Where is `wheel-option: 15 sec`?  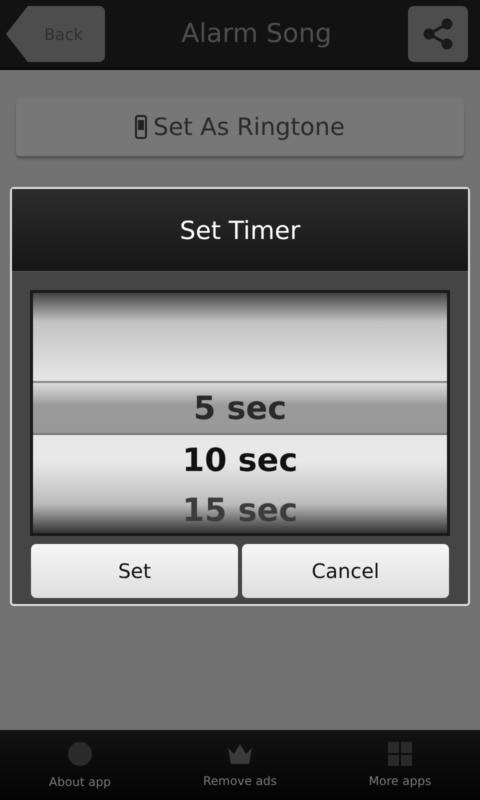
wheel-option: 15 sec is located at coordinates (240, 509).